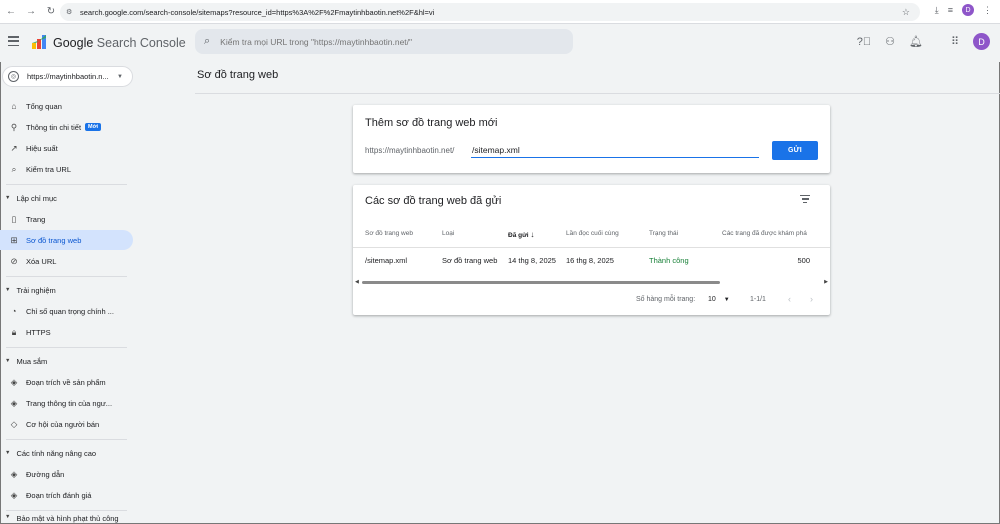 This screenshot has height=524, width=1000. I want to click on pagination-range: 1-1/1, so click(758, 299).